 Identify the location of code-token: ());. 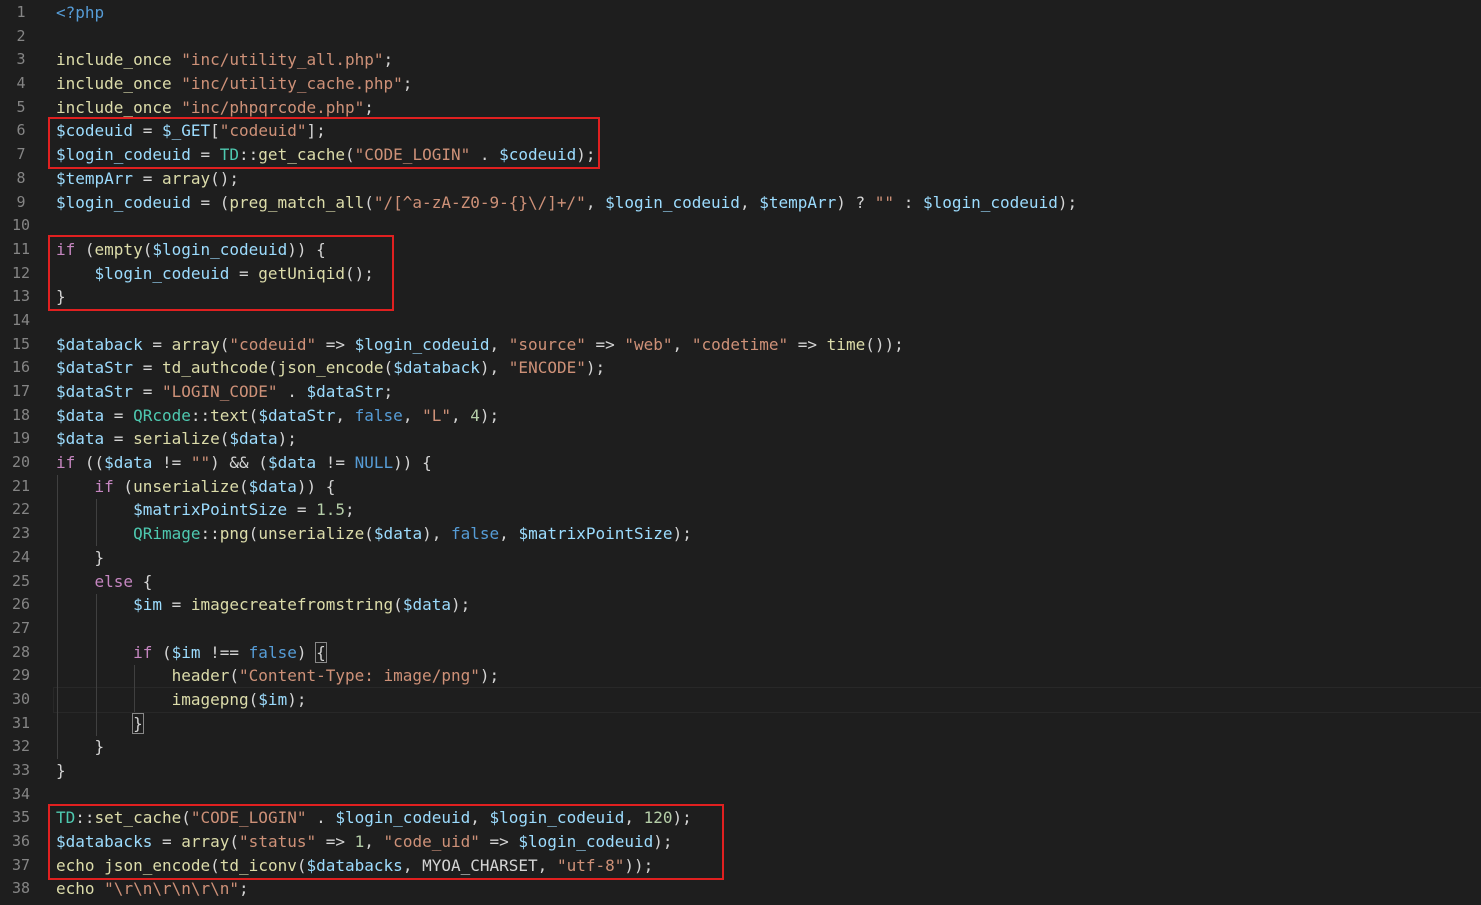
(884, 344).